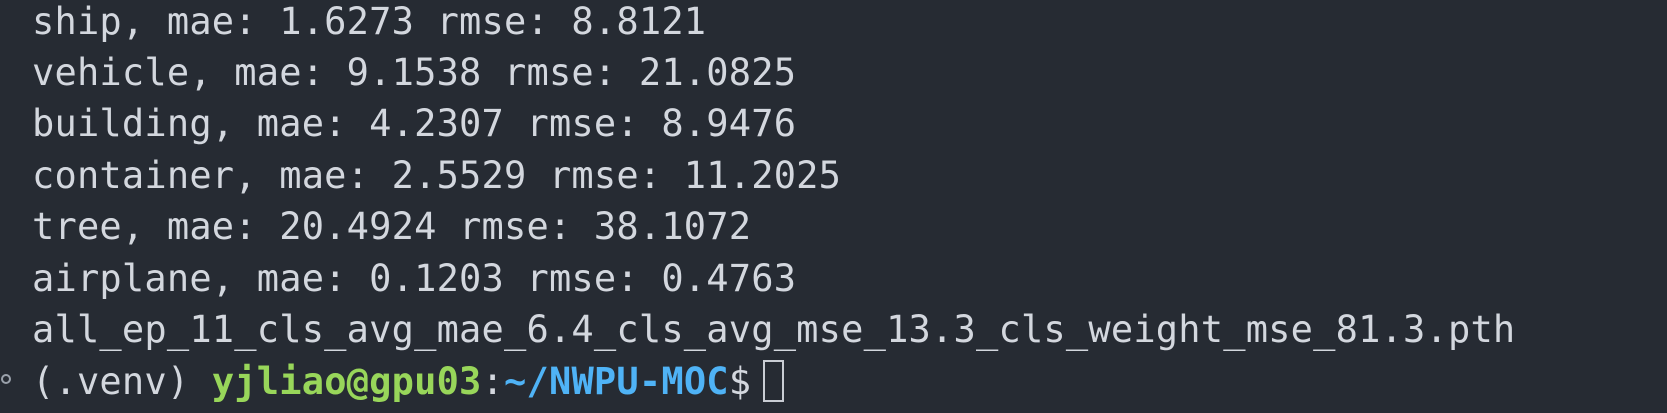 Image resolution: width=1667 pixels, height=413 pixels. Describe the element at coordinates (414, 72) in the screenshot. I see `output-line-vehicle: vehicle, mae: 9.1538 rmse: 21.0825` at that location.